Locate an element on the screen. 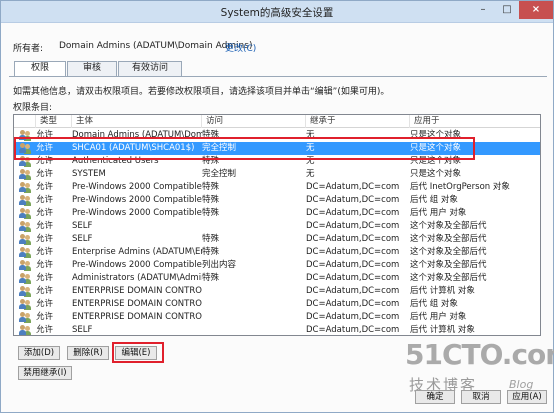  tab-effective-access: 有效访问 is located at coordinates (150, 68).